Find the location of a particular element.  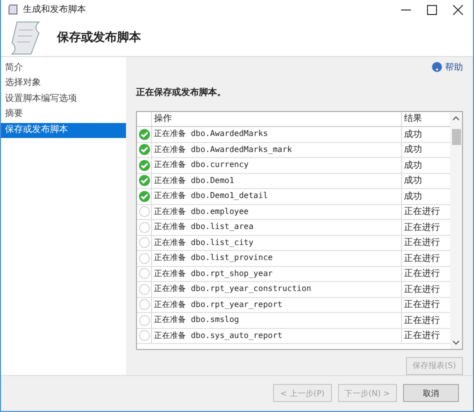

scrollbar-thumb is located at coordinates (456, 136).